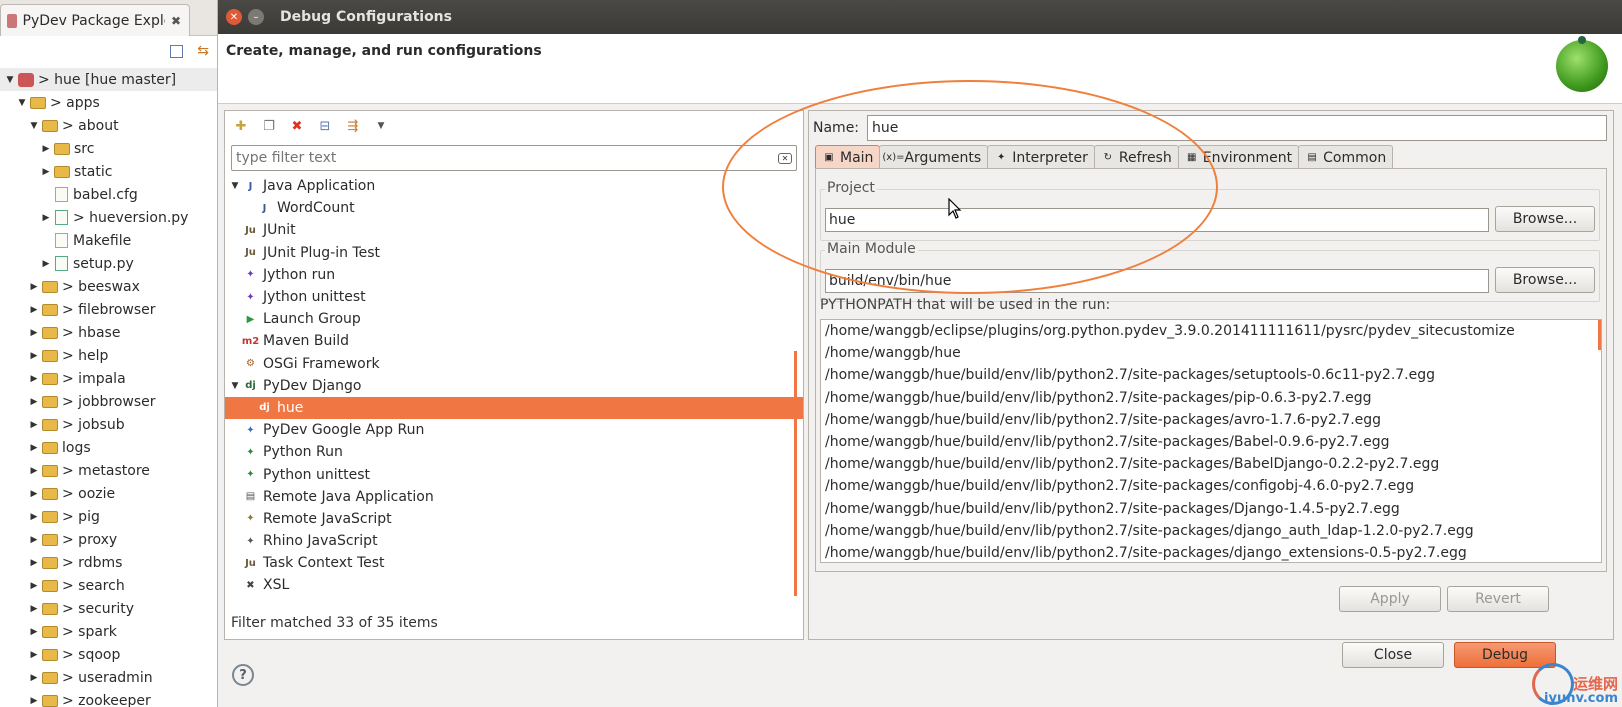 This screenshot has width=1622, height=707. What do you see at coordinates (1346, 157) in the screenshot?
I see `tab-common: ▤ Common` at bounding box center [1346, 157].